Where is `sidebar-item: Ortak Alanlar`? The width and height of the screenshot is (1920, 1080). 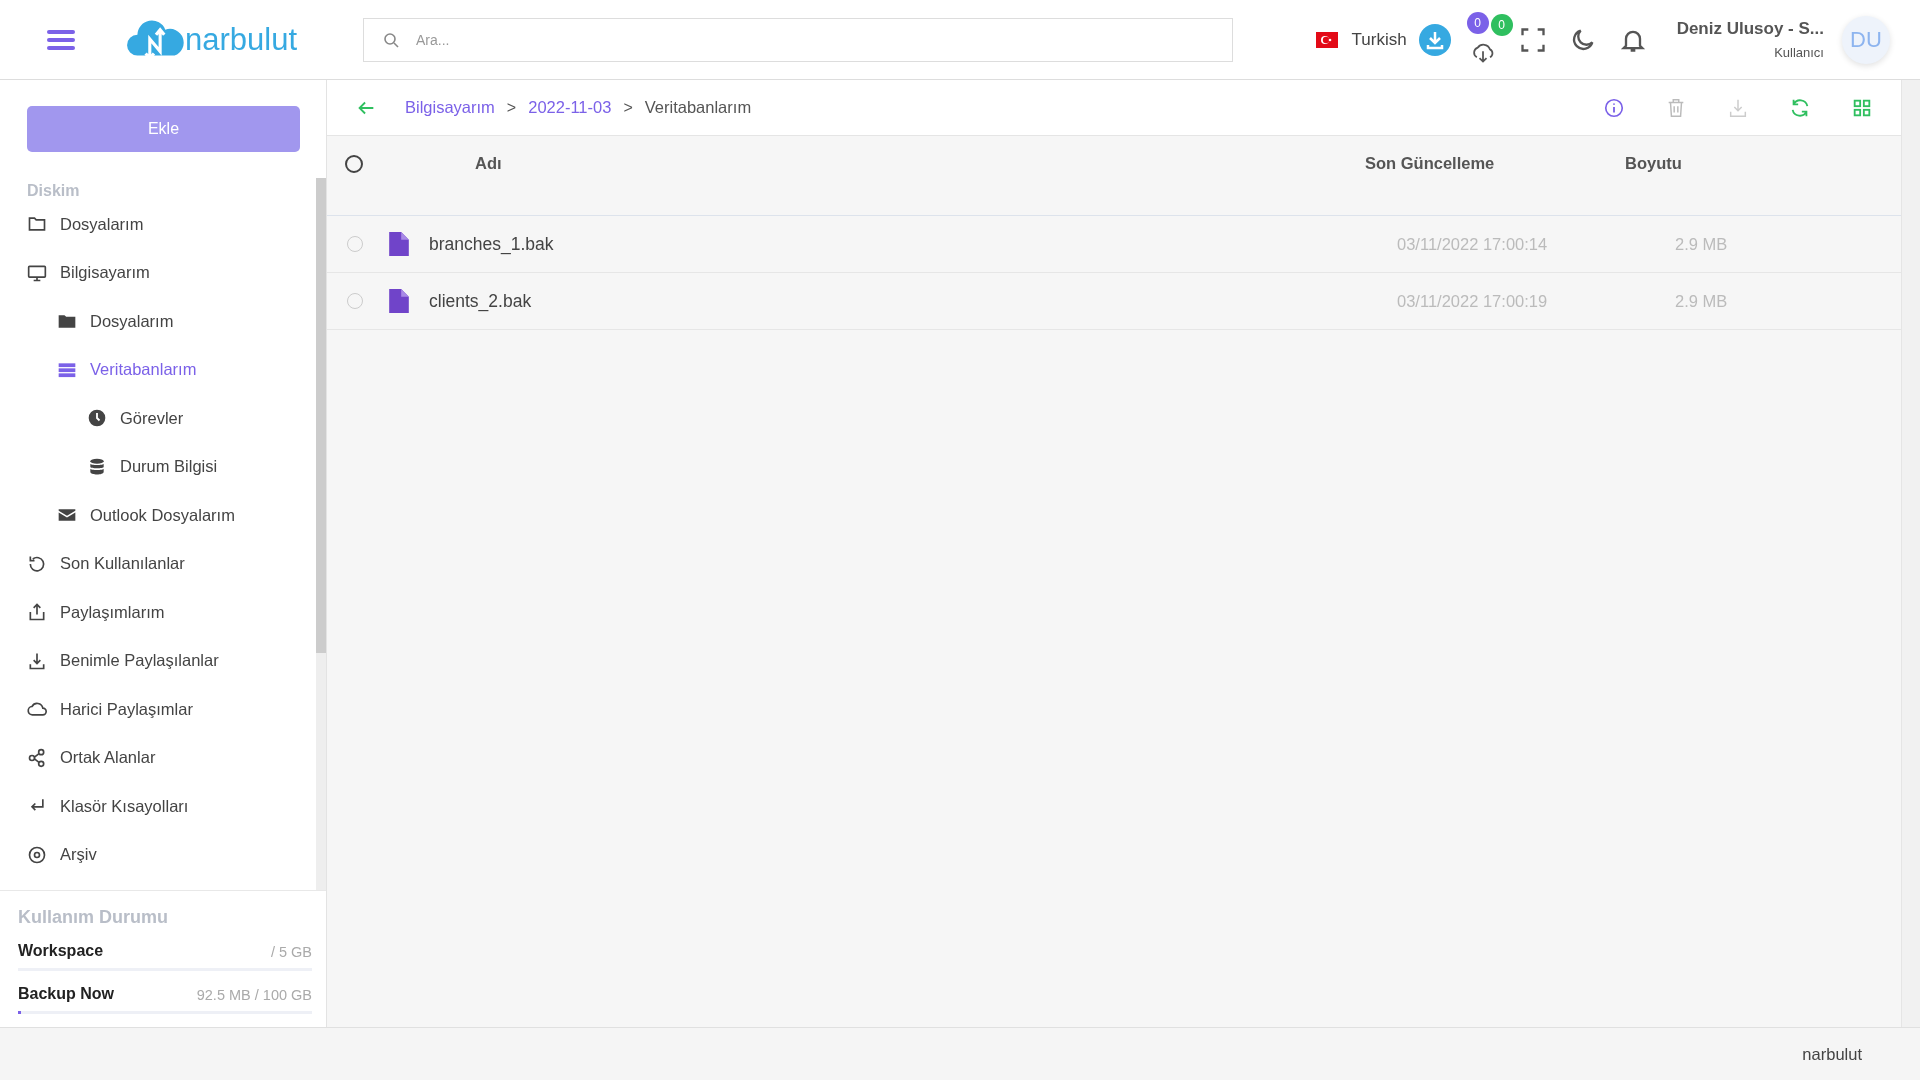 sidebar-item: Ortak Alanlar is located at coordinates (83, 757).